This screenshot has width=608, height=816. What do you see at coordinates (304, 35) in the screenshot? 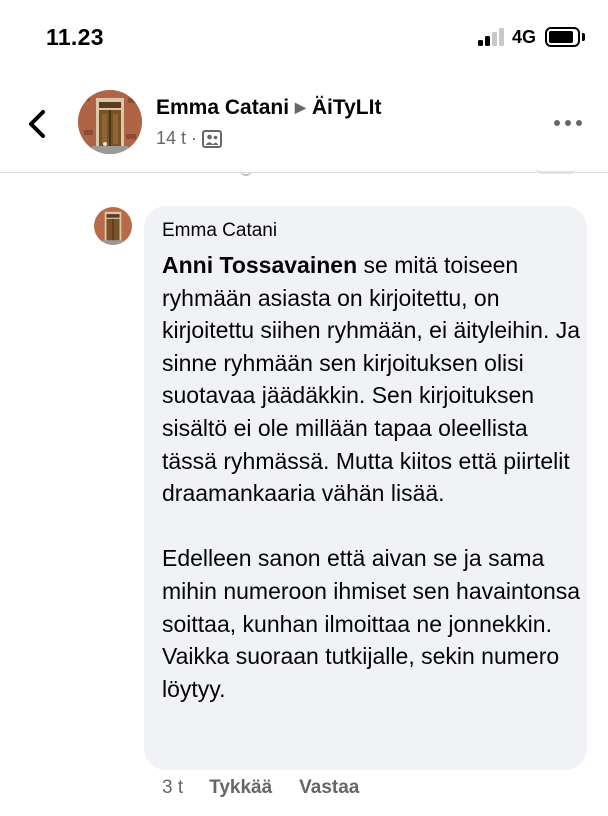
I see `status-bar: 11.23 4G` at bounding box center [304, 35].